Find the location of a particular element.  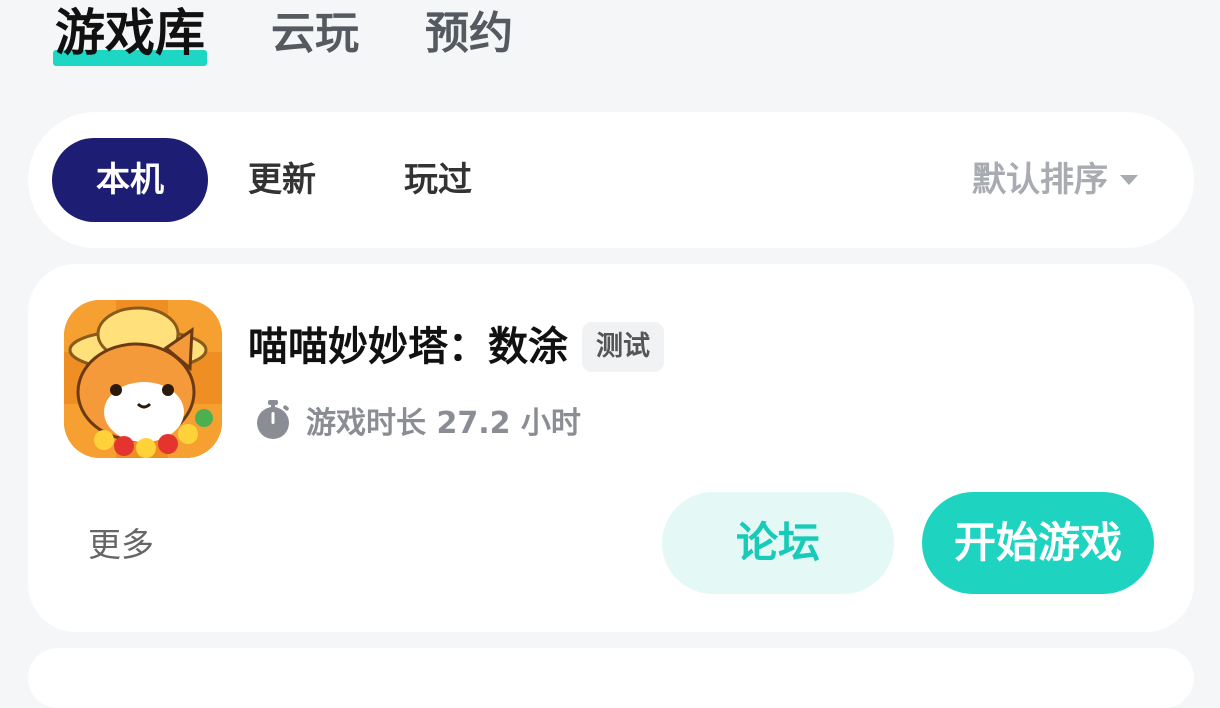

sort-dropdown: 默认排序 is located at coordinates (1055, 180).